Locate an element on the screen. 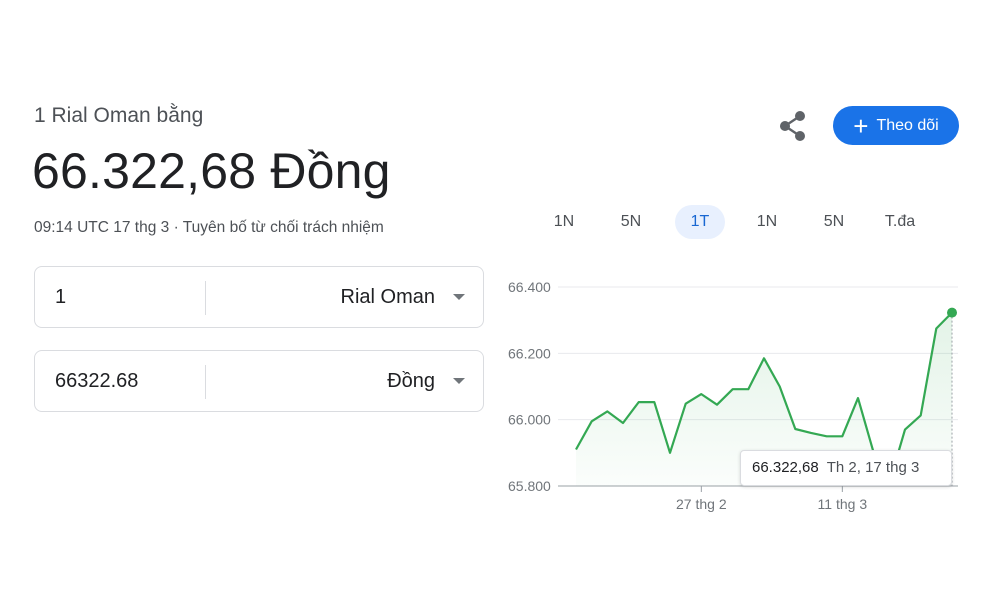  subtitle: 1 Rial Oman bằng is located at coordinates (119, 115).